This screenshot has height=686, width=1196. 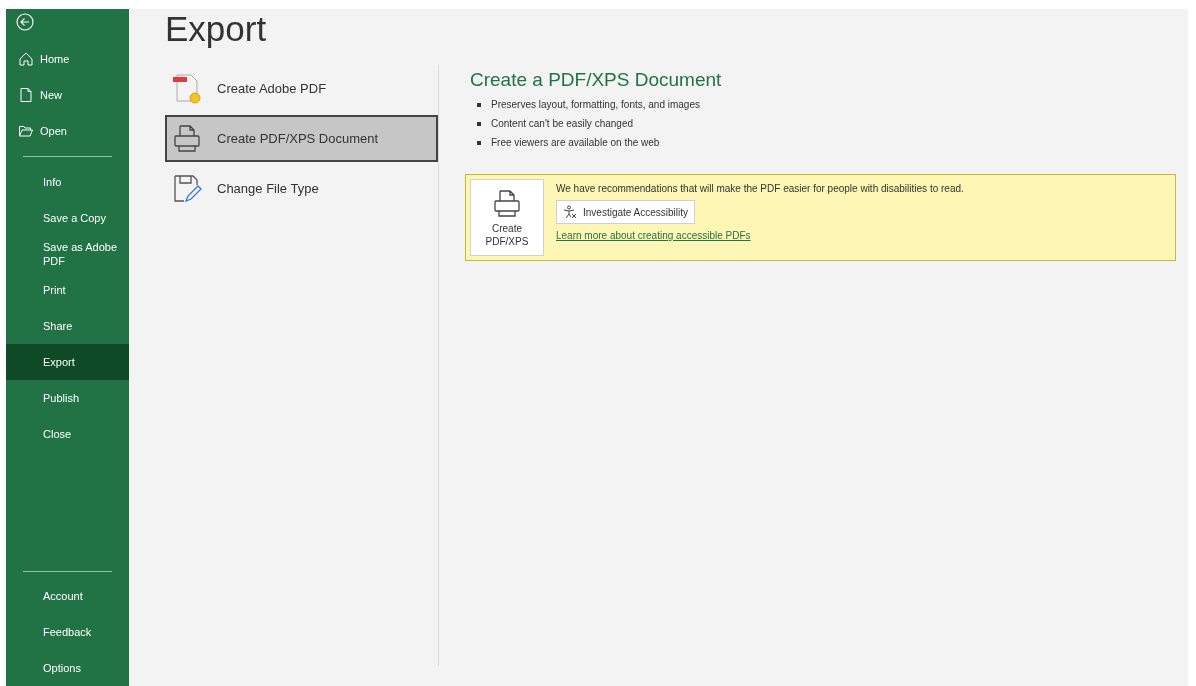 I want to click on folder-icon, so click(x=26, y=131).